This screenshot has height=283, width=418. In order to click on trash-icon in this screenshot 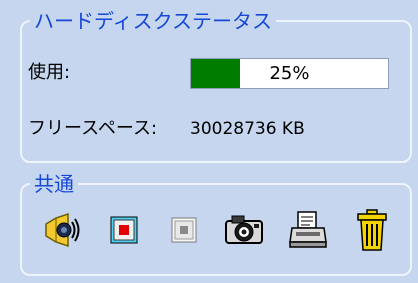, I will do `click(372, 230)`.